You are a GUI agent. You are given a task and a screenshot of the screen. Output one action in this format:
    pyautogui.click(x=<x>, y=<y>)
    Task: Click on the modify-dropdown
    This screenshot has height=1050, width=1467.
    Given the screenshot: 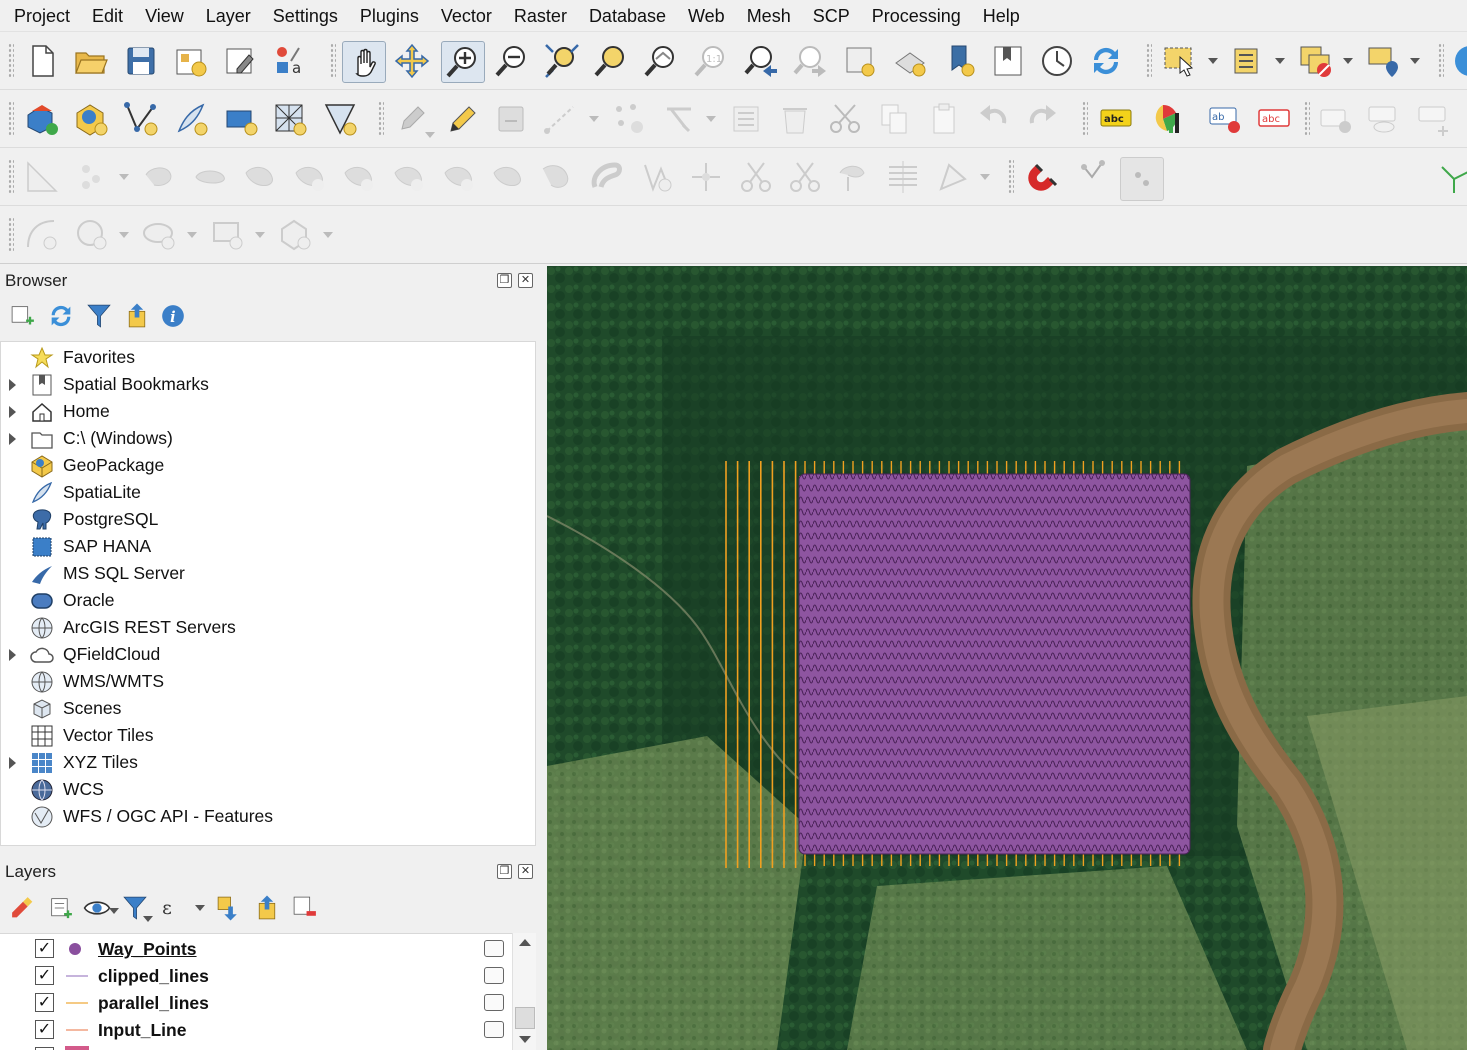 What is the action you would take?
    pyautogui.click(x=711, y=119)
    